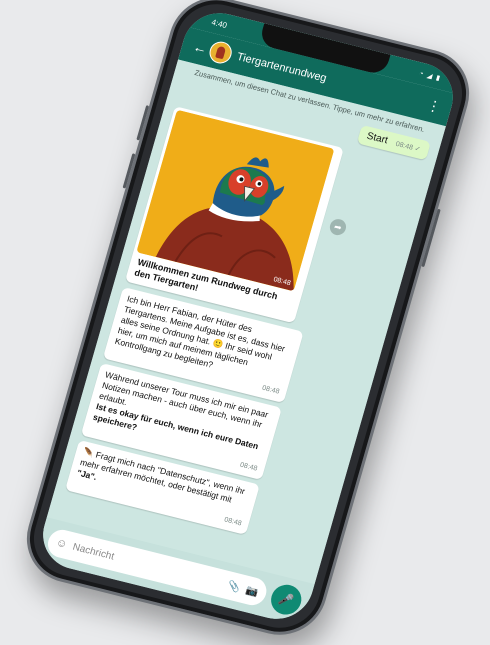 The width and height of the screenshot is (490, 645). I want to click on more-options-icon: ⋮, so click(434, 105).